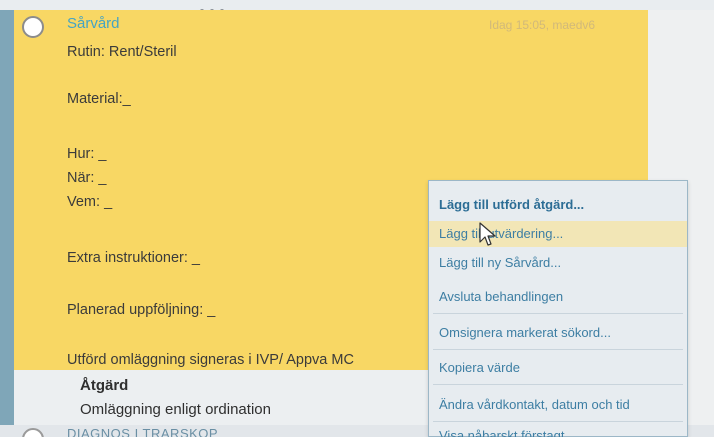 The height and width of the screenshot is (437, 714). What do you see at coordinates (93, 23) in the screenshot?
I see `card-title: Sårvård` at bounding box center [93, 23].